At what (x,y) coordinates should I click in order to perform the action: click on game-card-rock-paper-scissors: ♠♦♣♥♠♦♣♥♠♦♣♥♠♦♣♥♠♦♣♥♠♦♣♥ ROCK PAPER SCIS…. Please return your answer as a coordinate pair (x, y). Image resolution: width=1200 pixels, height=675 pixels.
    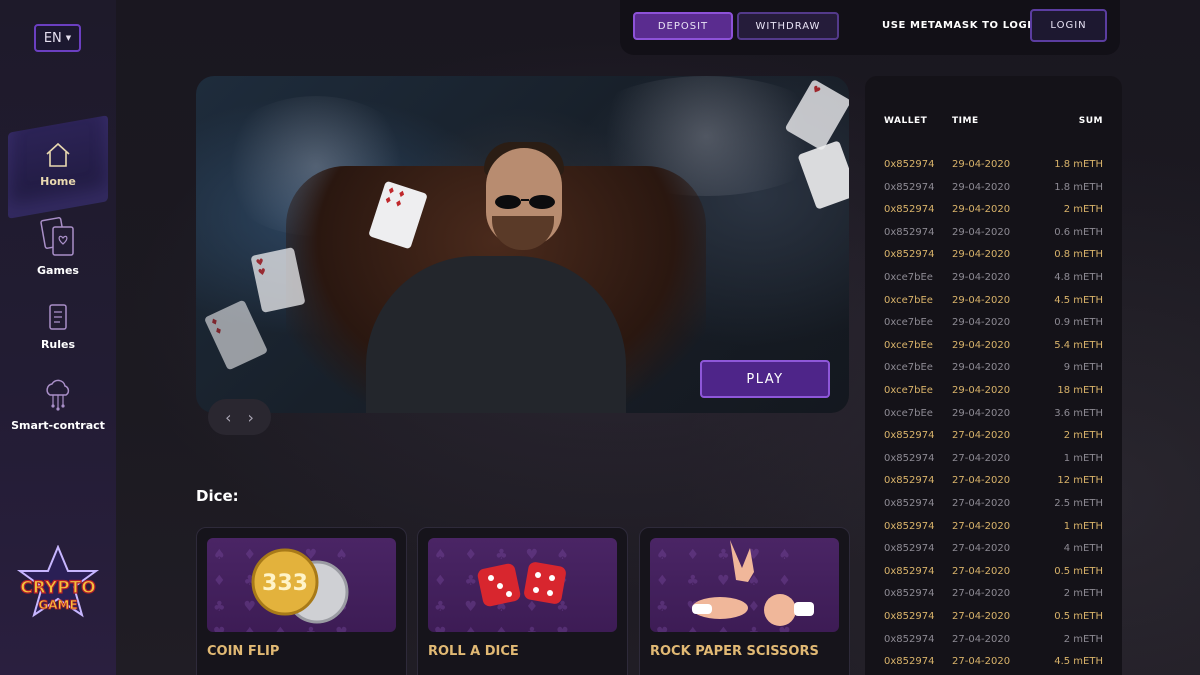
    Looking at the image, I should click on (744, 601).